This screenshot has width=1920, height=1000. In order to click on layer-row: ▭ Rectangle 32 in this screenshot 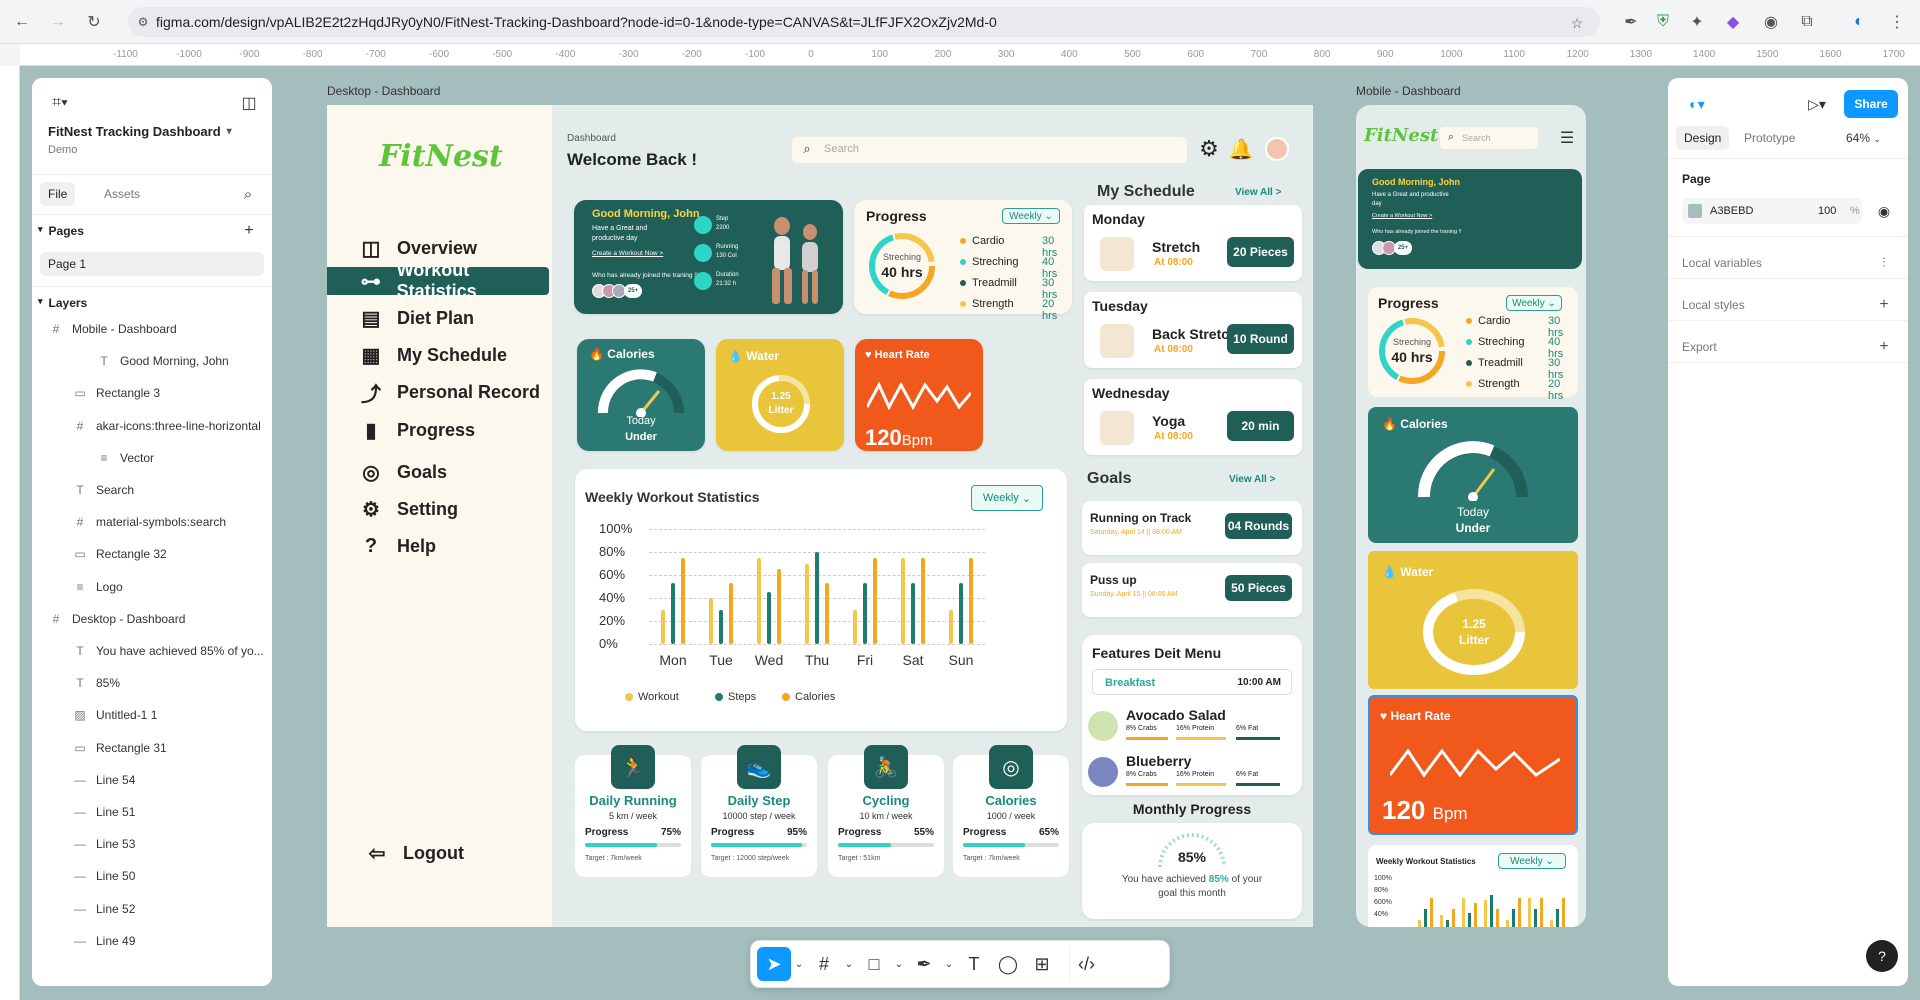, I will do `click(152, 554)`.